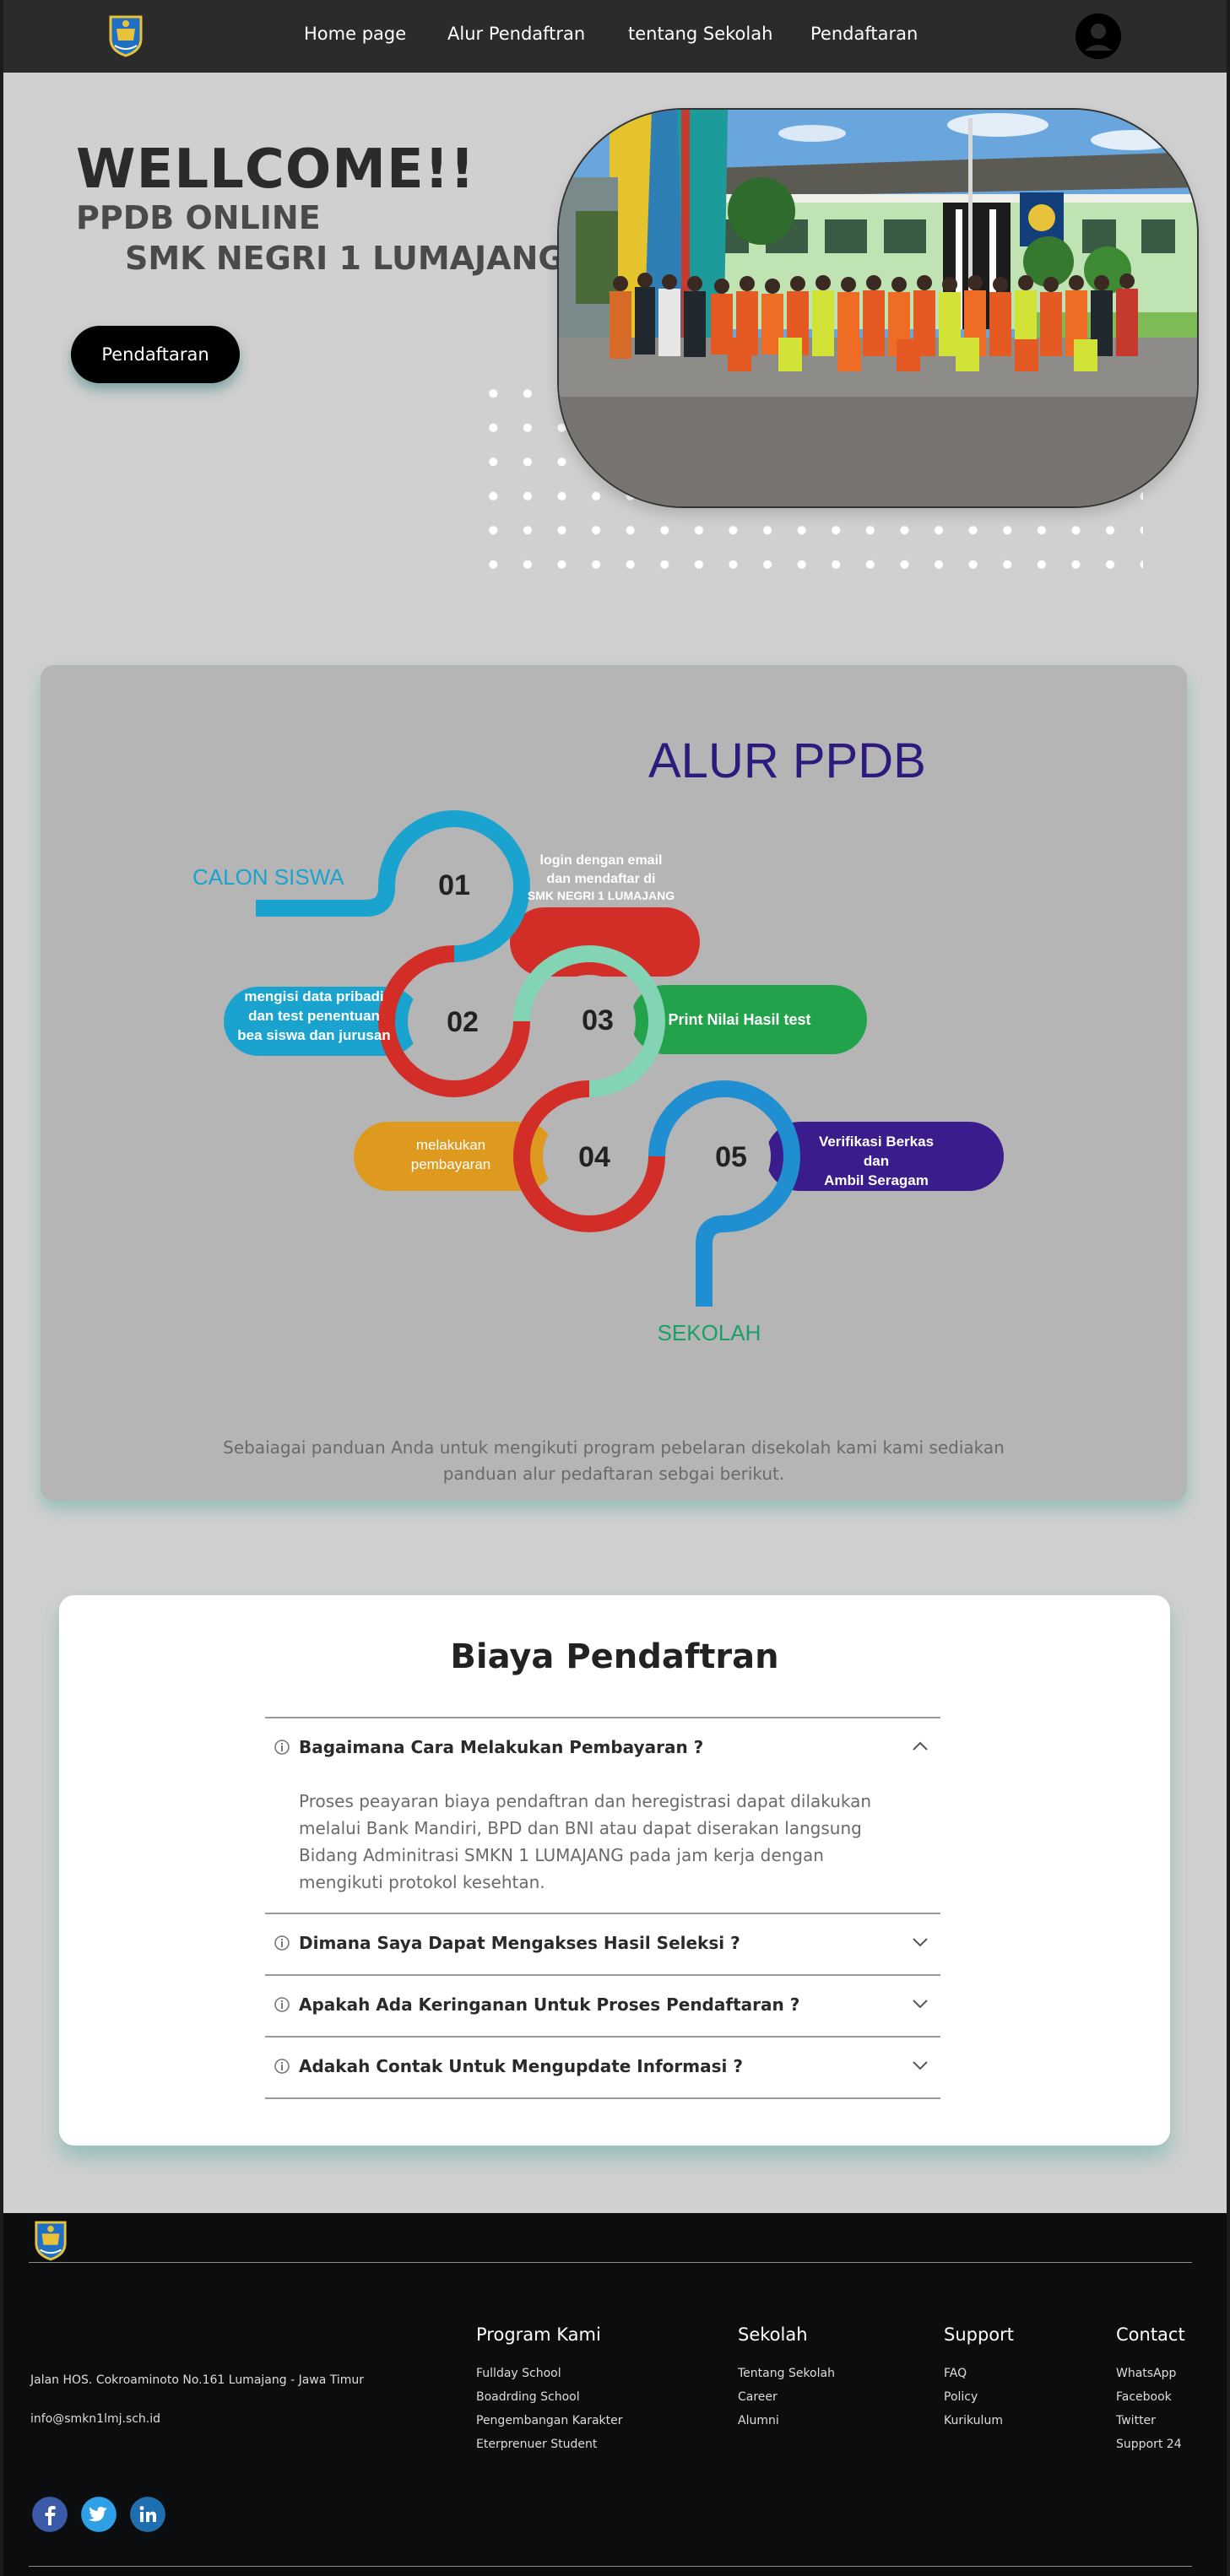 This screenshot has height=2576, width=1230. What do you see at coordinates (1150, 2449) in the screenshot?
I see `footer-link: Support 24` at bounding box center [1150, 2449].